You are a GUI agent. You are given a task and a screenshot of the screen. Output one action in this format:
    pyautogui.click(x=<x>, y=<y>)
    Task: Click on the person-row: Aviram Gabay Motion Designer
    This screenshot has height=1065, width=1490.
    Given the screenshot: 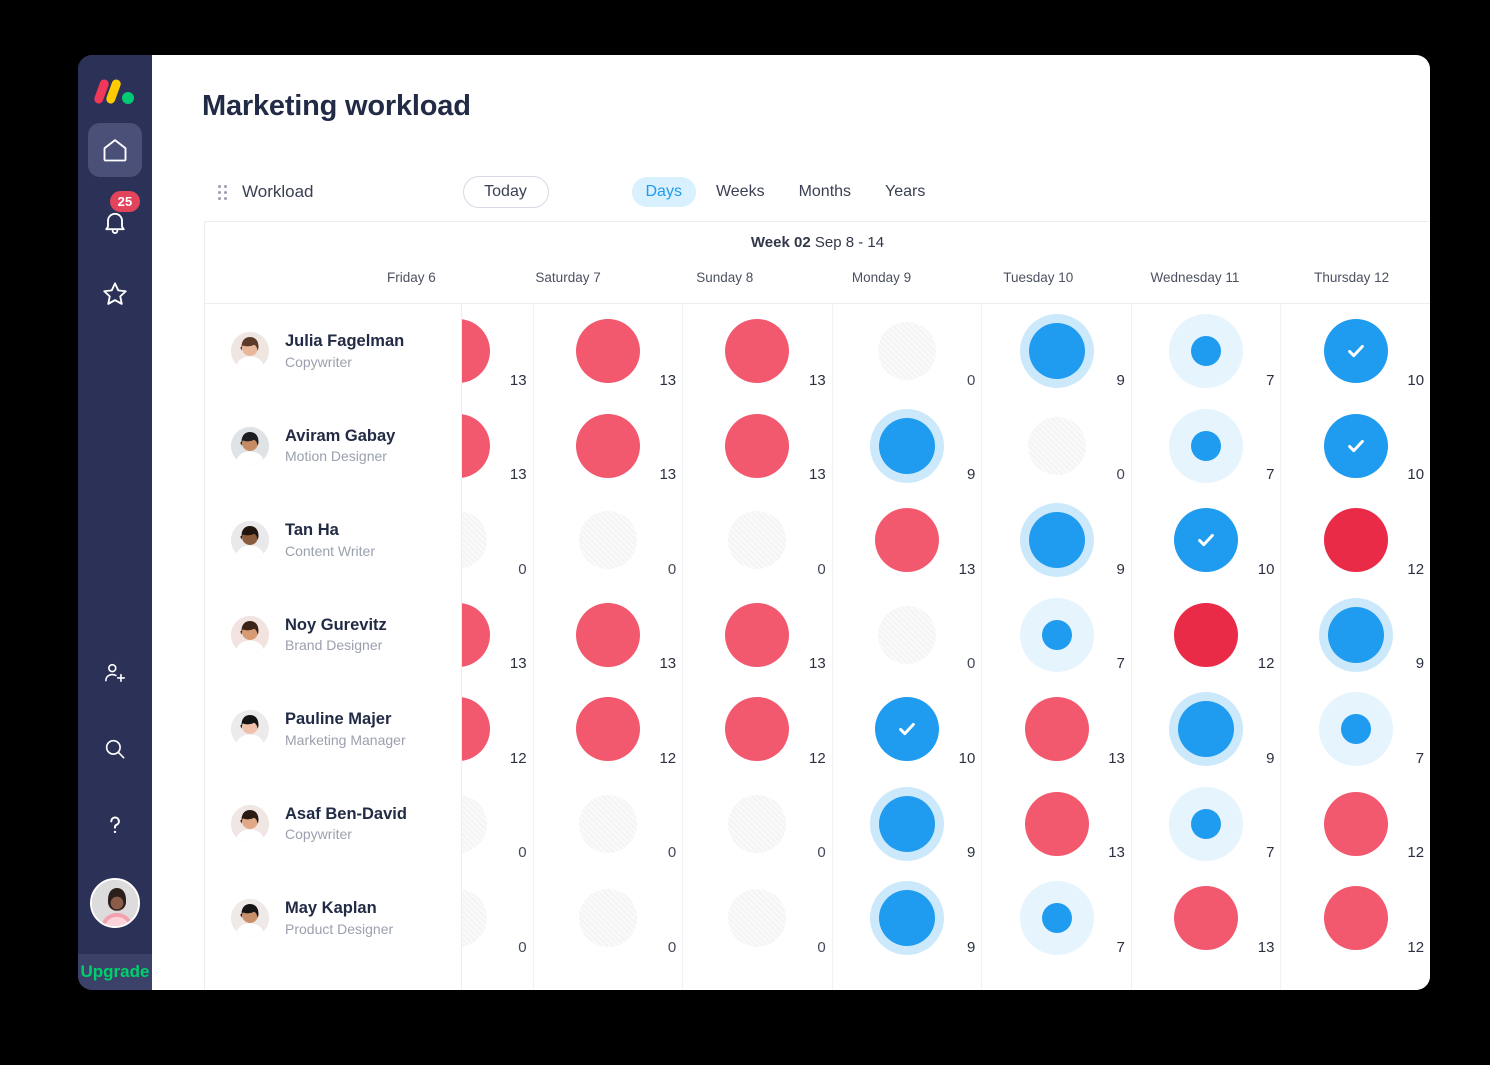 What is the action you would take?
    pyautogui.click(x=333, y=446)
    